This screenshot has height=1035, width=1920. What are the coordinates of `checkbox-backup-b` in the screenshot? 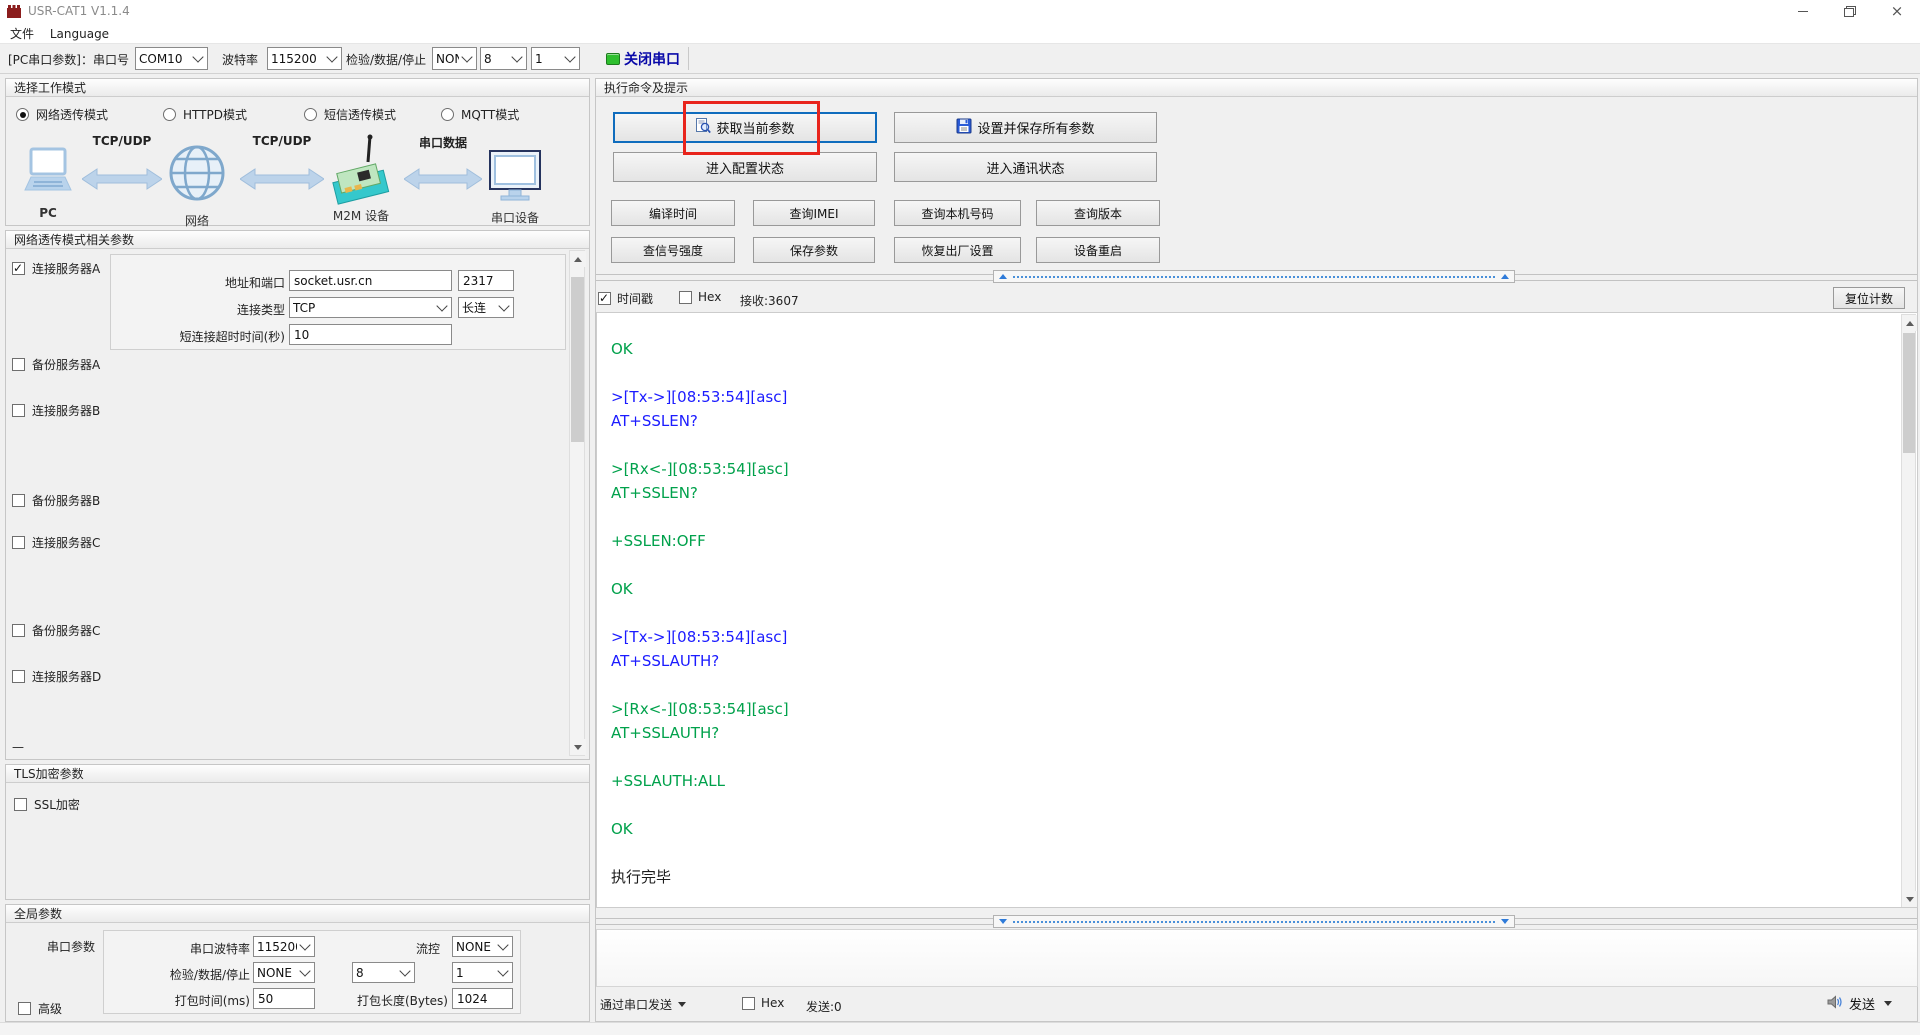 It's located at (18, 500).